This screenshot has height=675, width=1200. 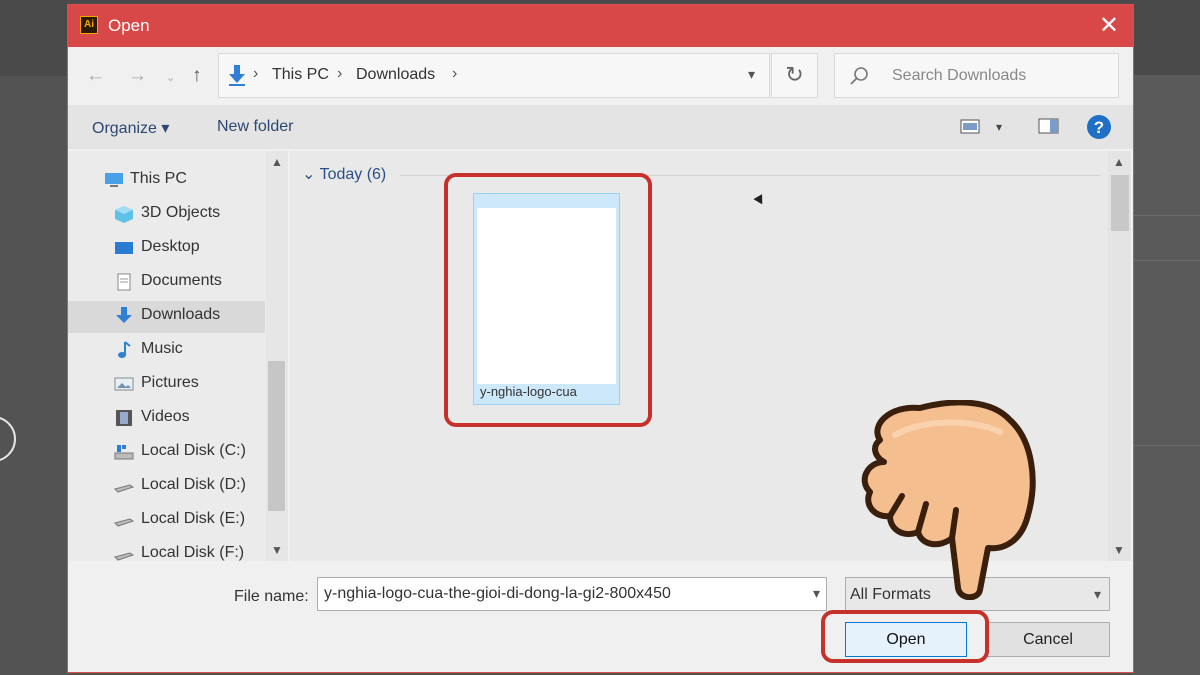 I want to click on computer-icon, so click(x=114, y=180).